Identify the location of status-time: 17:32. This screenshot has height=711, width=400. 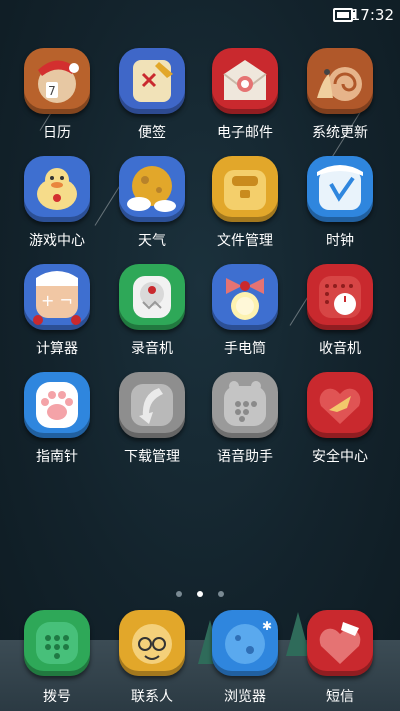
(372, 15).